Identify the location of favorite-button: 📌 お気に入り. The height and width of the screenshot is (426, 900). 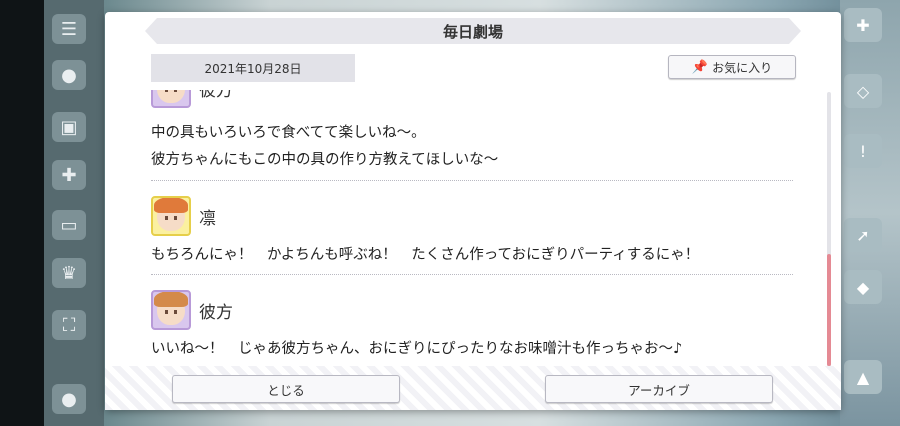
(732, 67).